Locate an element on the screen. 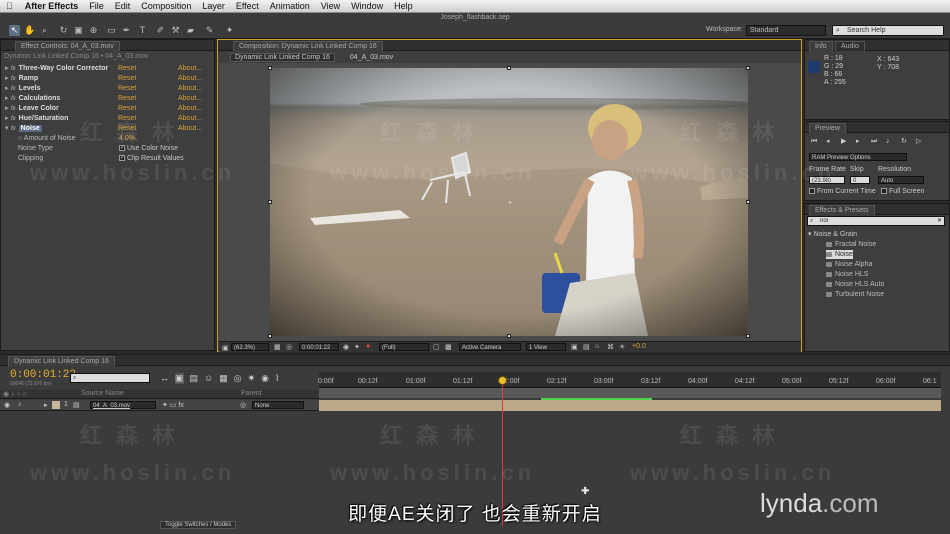 This screenshot has height=534, width=950. menu-effect: Effect is located at coordinates (247, 6).